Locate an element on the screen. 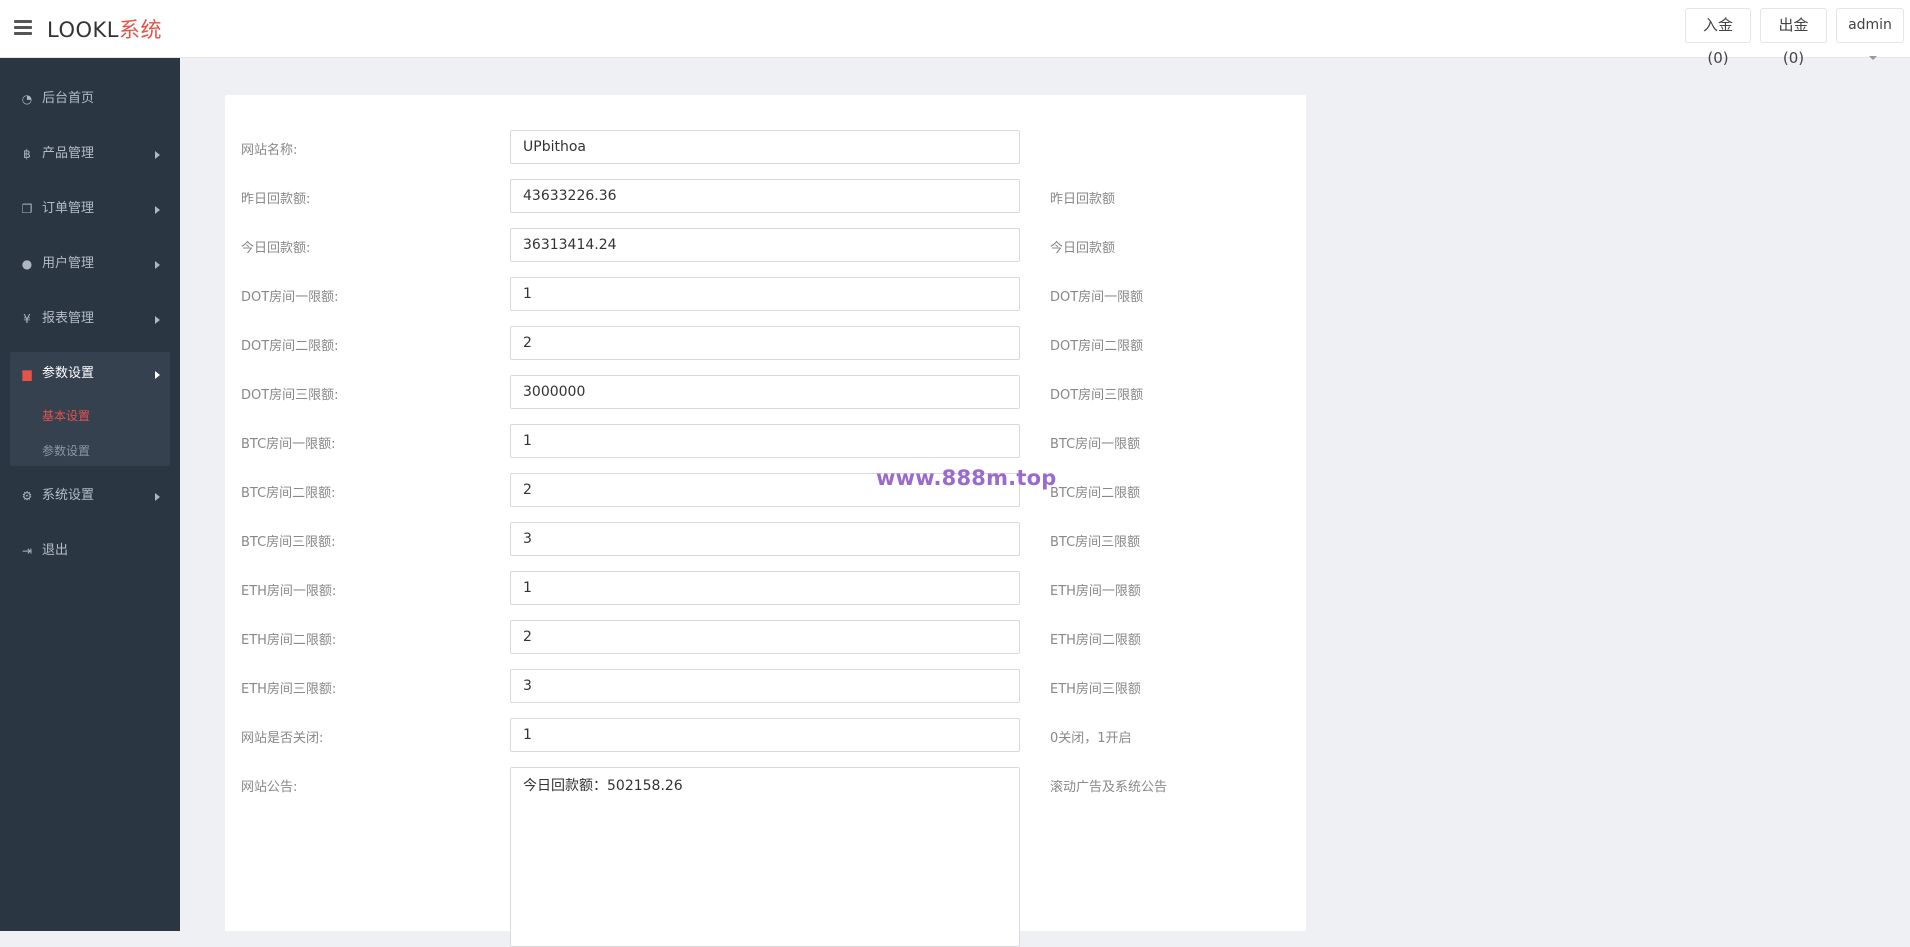 This screenshot has height=947, width=1910. sidebar-item-users: ● 用户管理 is located at coordinates (90, 265).